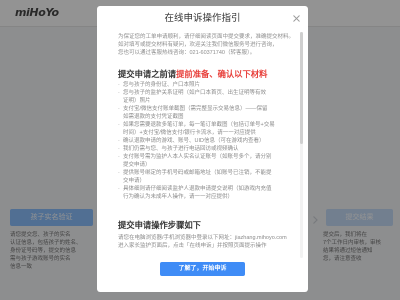 The height and width of the screenshot is (300, 400). Describe the element at coordinates (189, 133) in the screenshot. I see `checklist-item-line: 时间）+支付宝/微信支付/银行卡流水，请一一对应提供` at that location.